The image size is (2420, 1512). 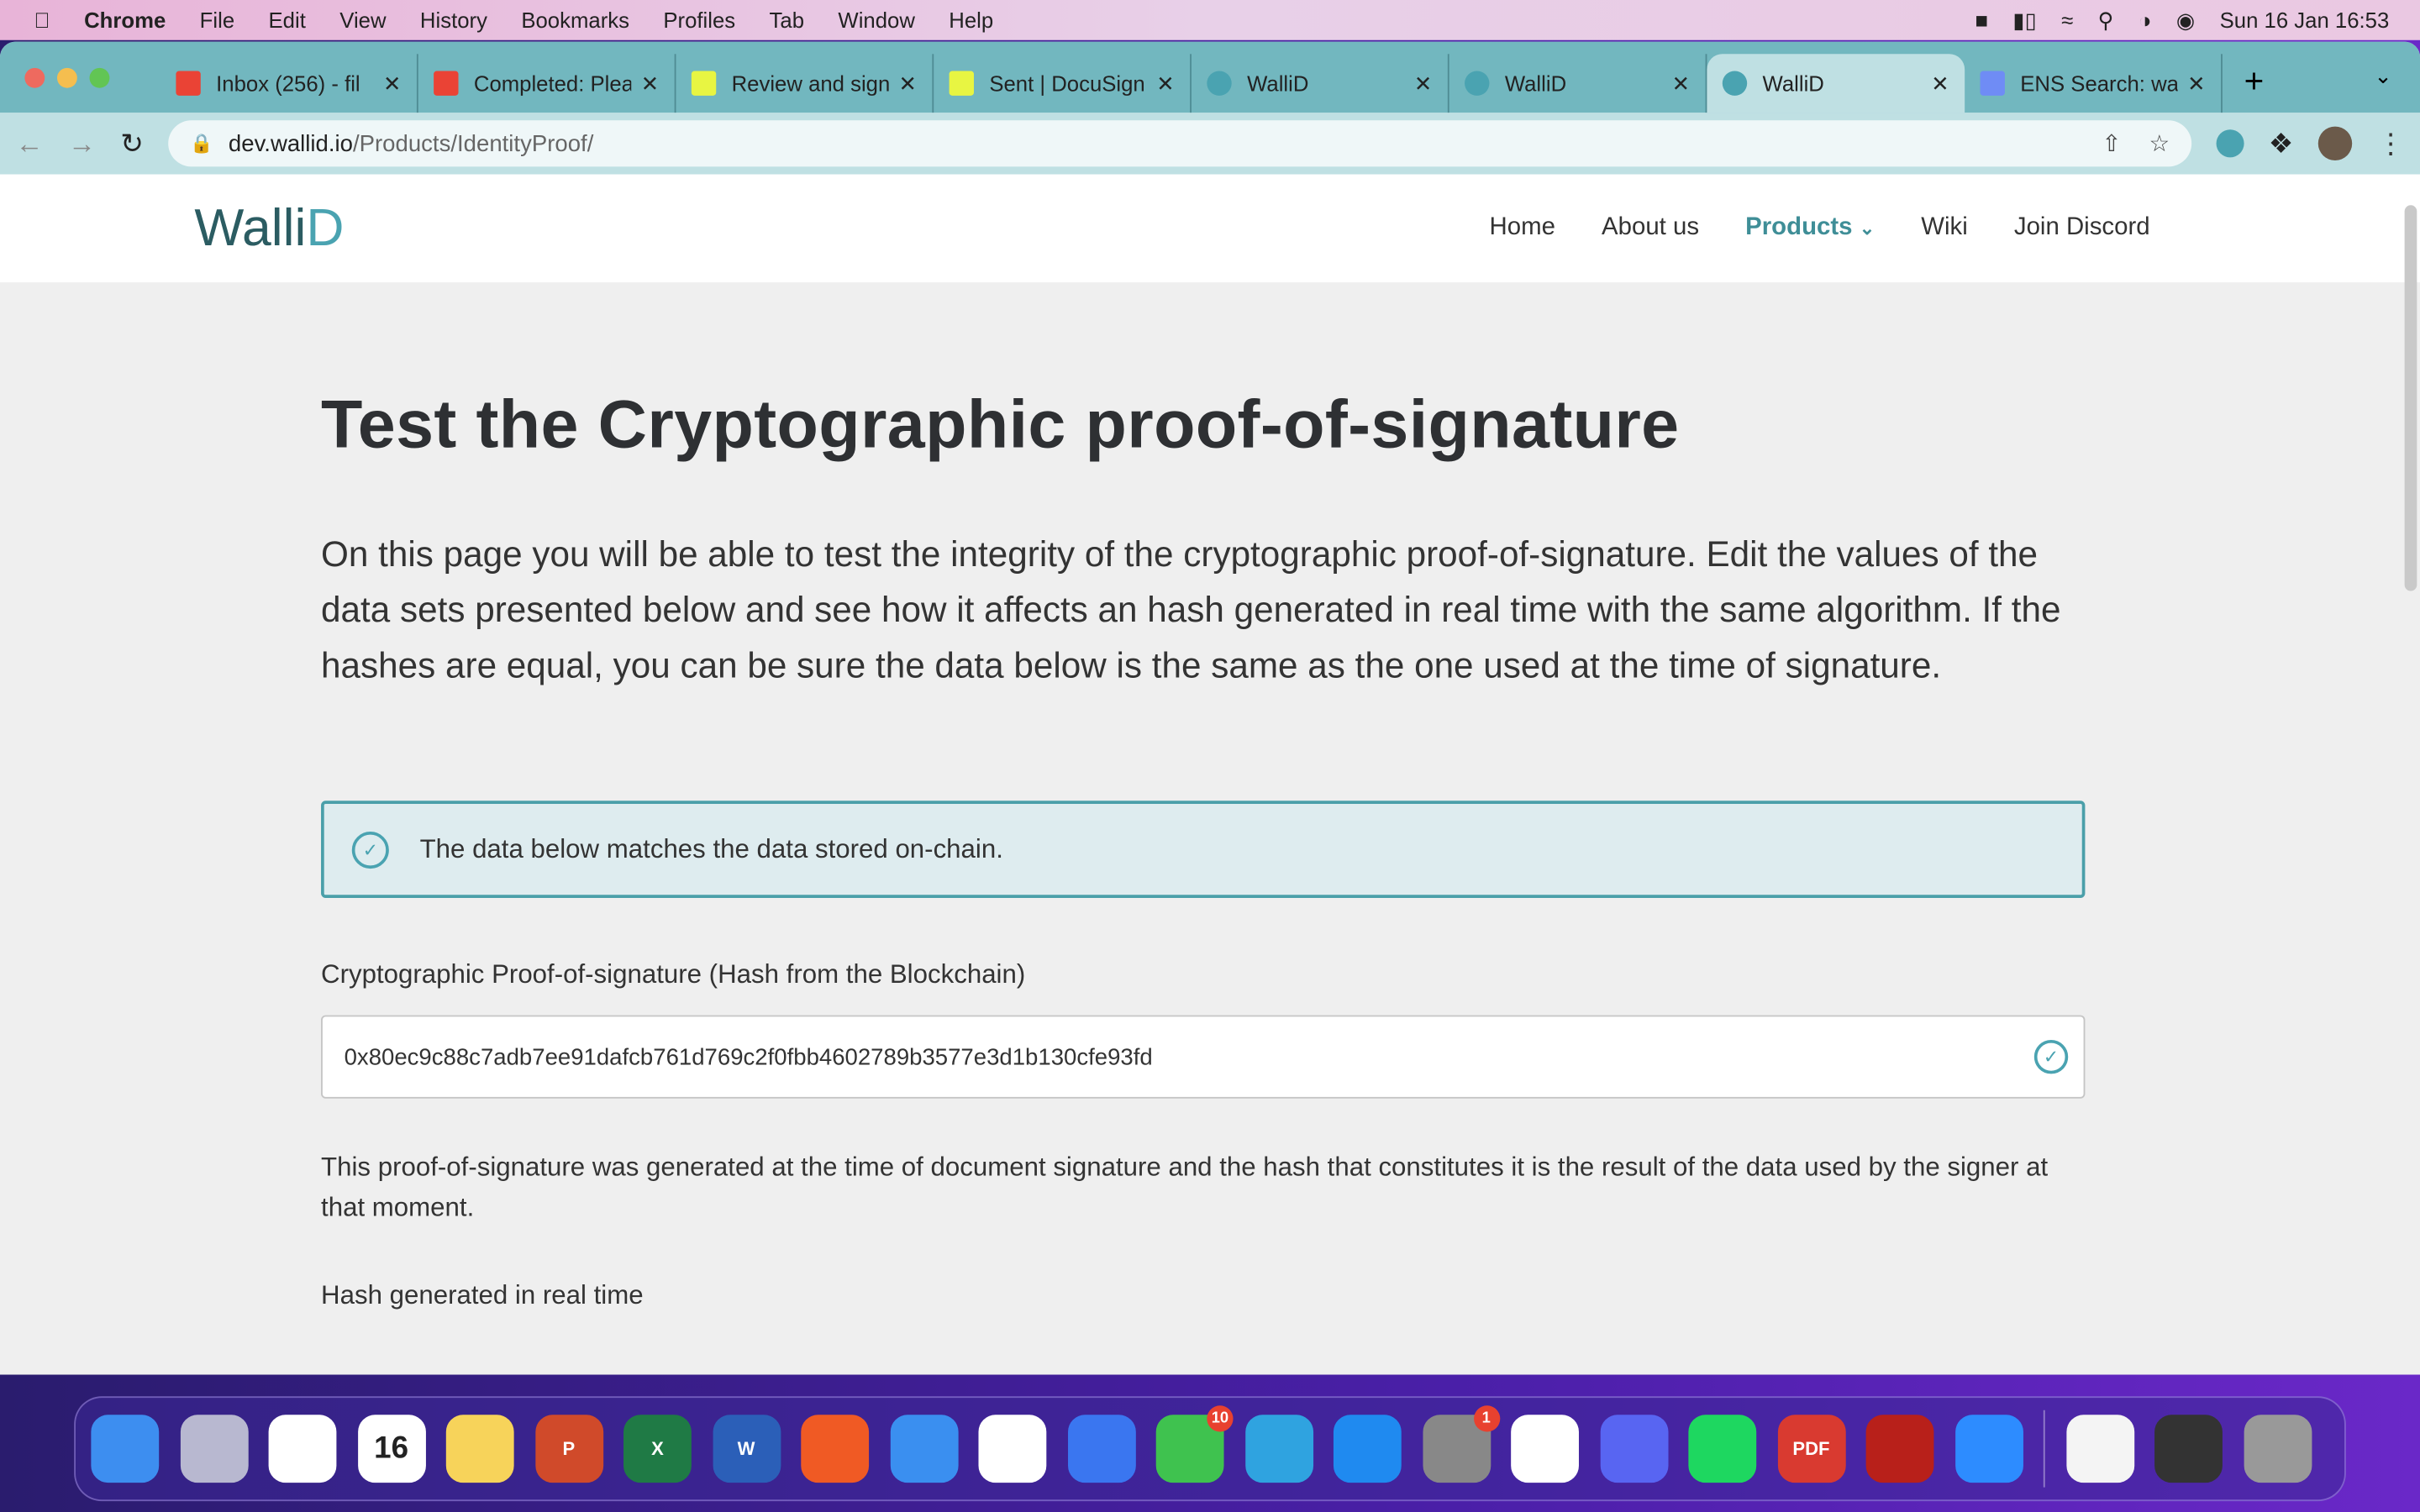 What do you see at coordinates (2188, 1449) in the screenshot?
I see `screenshot-stack-icon` at bounding box center [2188, 1449].